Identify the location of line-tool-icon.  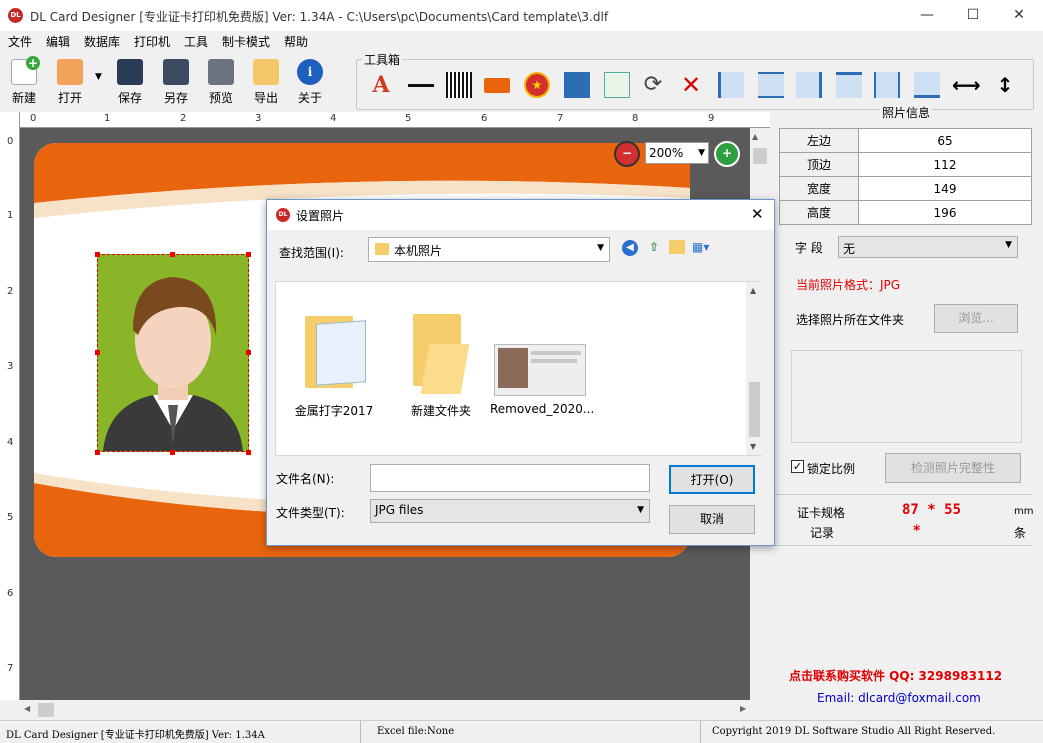
(421, 85).